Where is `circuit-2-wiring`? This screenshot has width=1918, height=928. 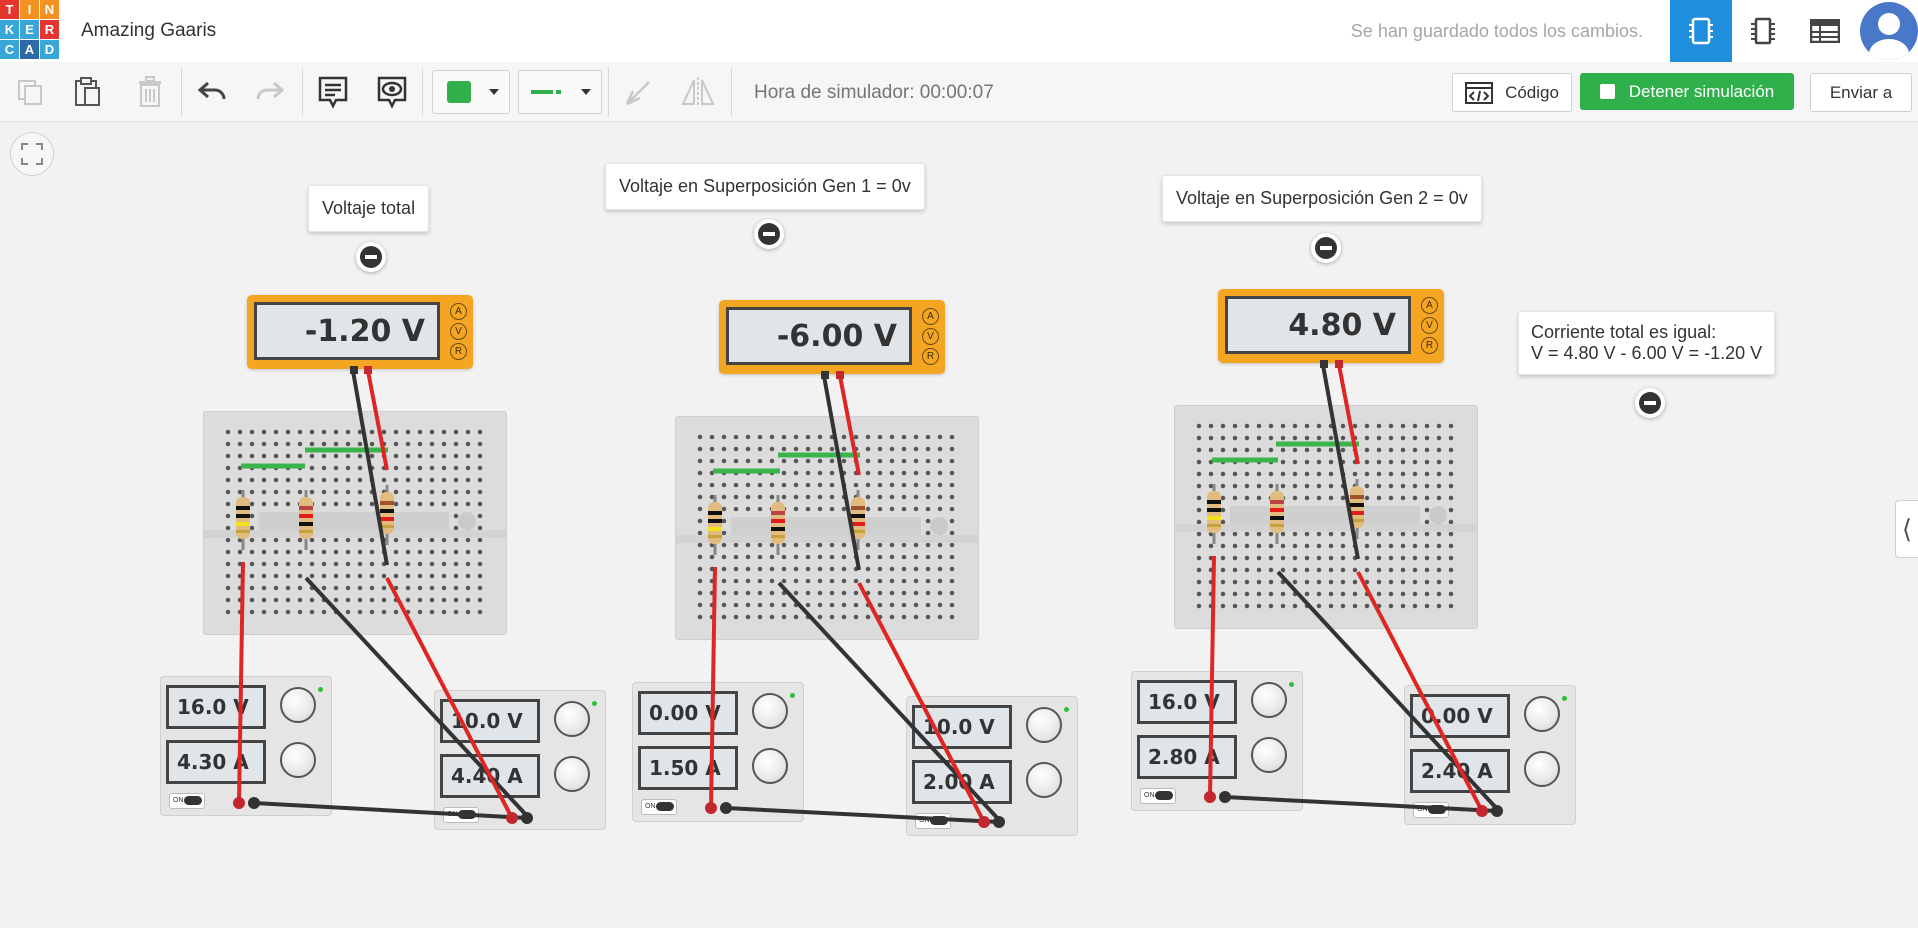 circuit-2-wiring is located at coordinates (855, 599).